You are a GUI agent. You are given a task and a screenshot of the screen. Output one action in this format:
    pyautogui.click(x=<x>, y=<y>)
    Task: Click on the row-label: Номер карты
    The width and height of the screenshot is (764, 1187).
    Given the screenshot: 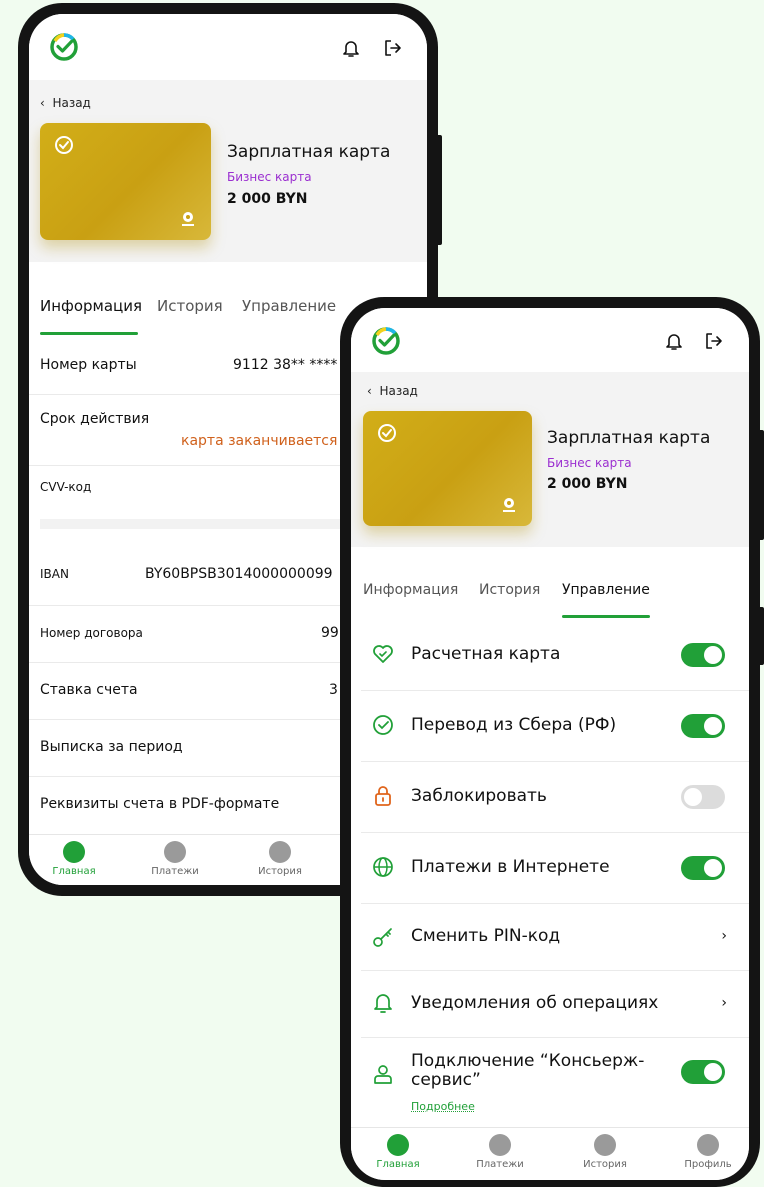 What is the action you would take?
    pyautogui.click(x=88, y=365)
    